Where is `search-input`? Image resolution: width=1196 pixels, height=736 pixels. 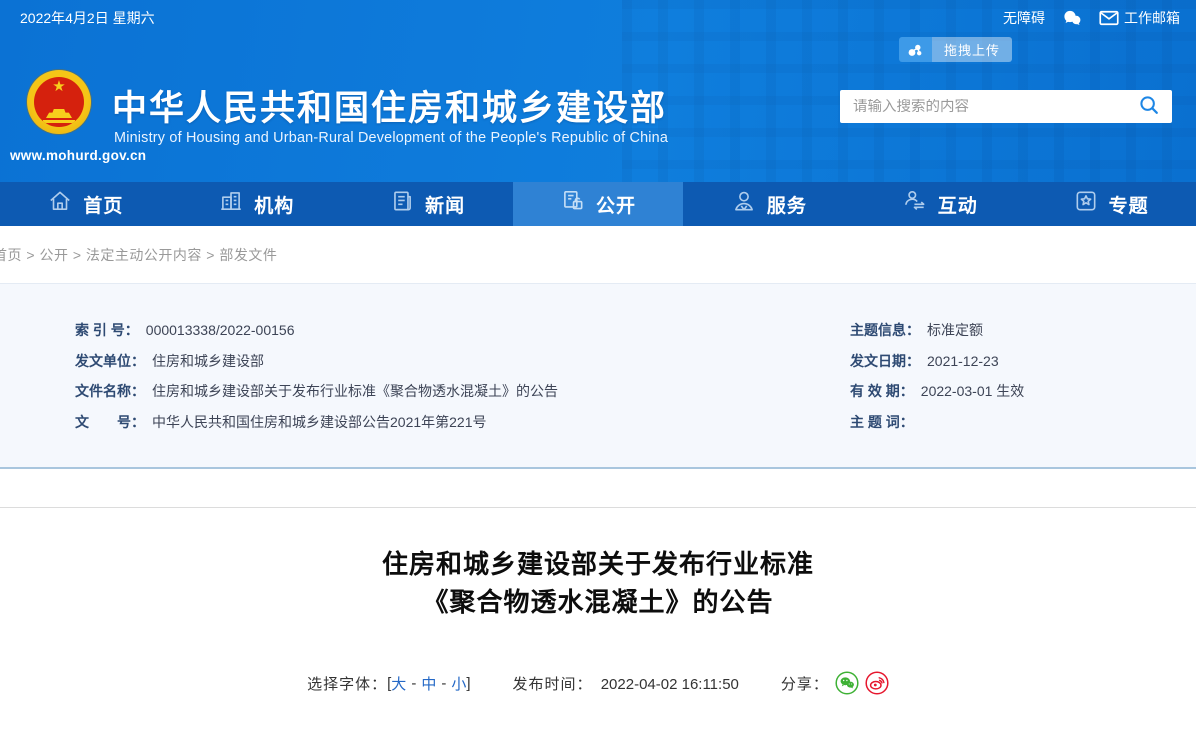
search-input is located at coordinates (994, 106).